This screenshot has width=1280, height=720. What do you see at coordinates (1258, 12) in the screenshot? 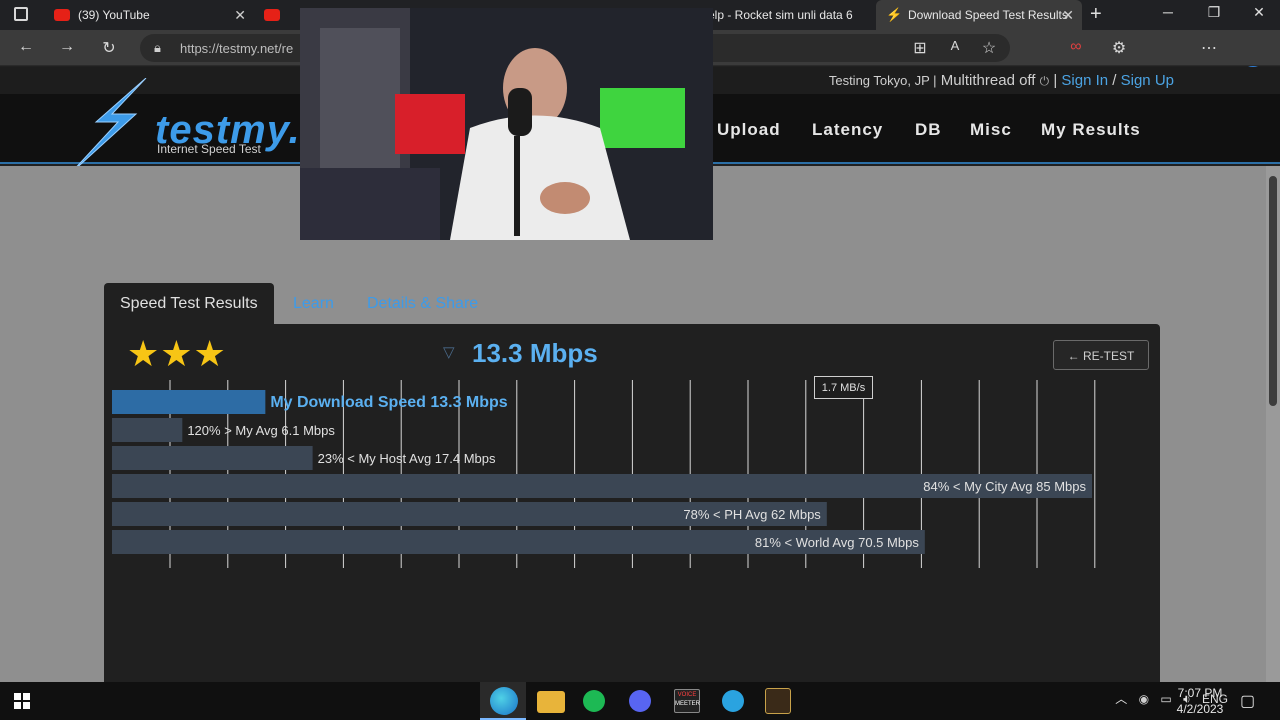
I see `window-close-icon: ✕` at bounding box center [1258, 12].